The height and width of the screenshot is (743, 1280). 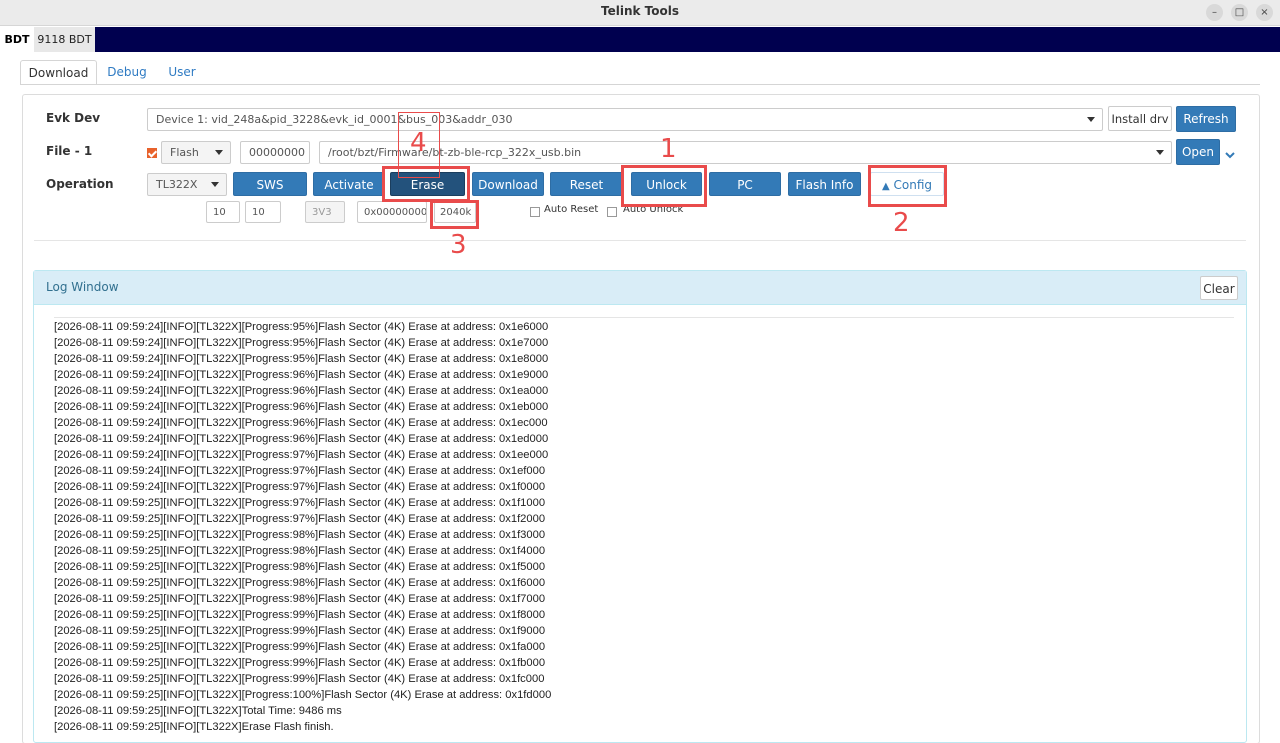 What do you see at coordinates (82, 287) in the screenshot?
I see `log-window-title: Log Window` at bounding box center [82, 287].